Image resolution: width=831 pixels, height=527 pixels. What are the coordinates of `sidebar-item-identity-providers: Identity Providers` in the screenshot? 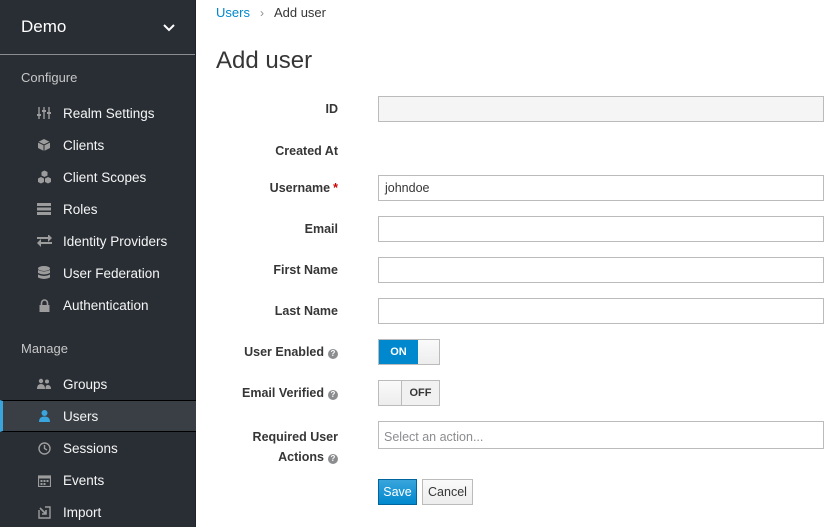 It's located at (98, 241).